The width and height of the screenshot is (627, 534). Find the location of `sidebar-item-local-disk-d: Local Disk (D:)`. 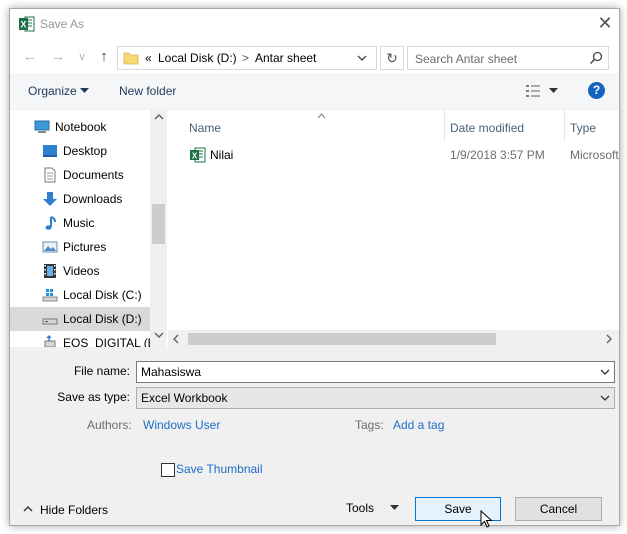

sidebar-item-local-disk-d: Local Disk (D:) is located at coordinates (80, 319).